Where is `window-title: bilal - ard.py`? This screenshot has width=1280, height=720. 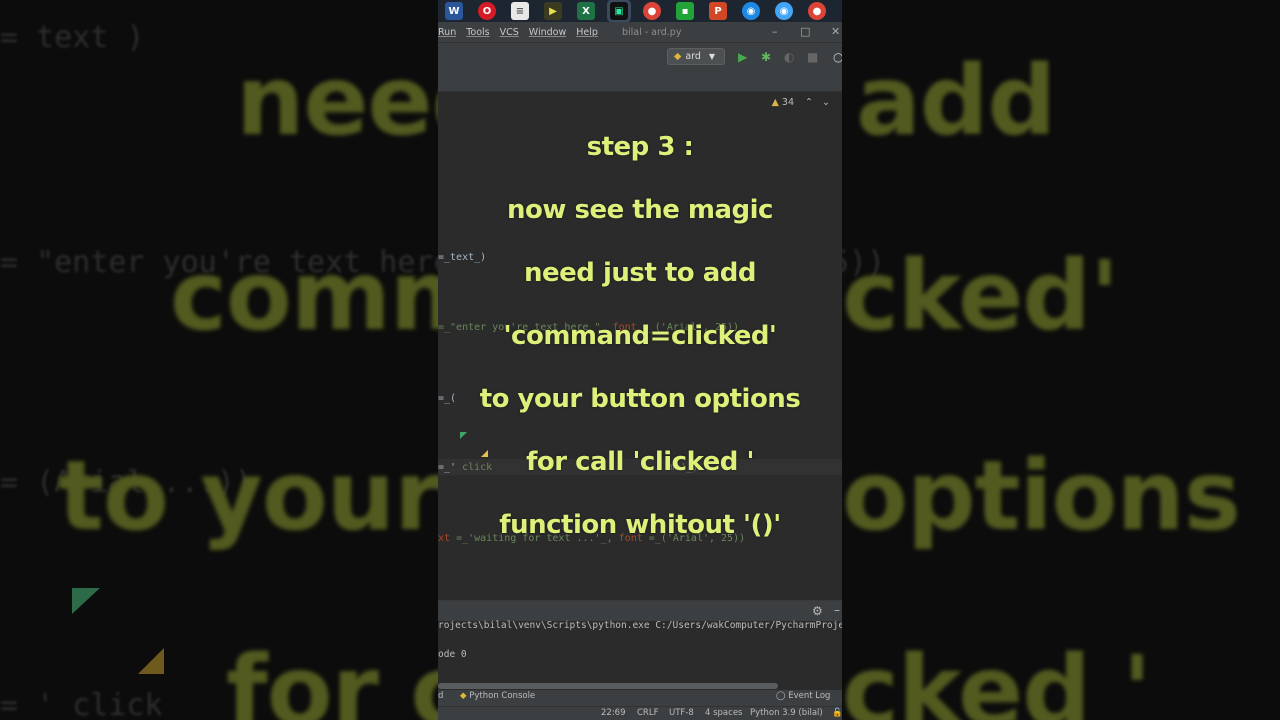
window-title: bilal - ard.py is located at coordinates (651, 32).